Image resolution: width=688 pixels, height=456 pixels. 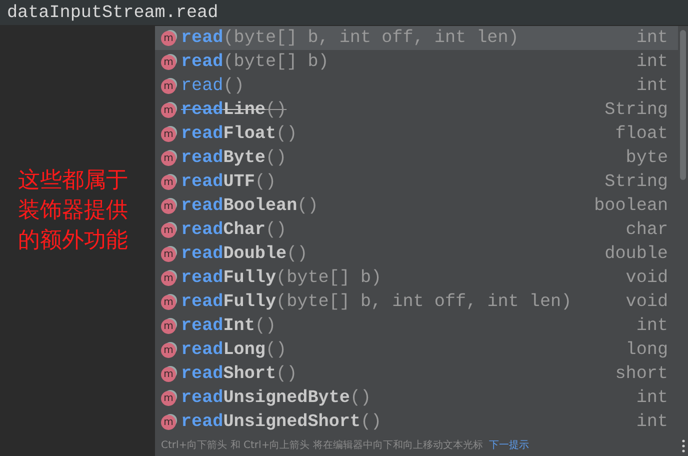 What do you see at coordinates (416, 350) in the screenshot?
I see `completion-item: m readLong() long` at bounding box center [416, 350].